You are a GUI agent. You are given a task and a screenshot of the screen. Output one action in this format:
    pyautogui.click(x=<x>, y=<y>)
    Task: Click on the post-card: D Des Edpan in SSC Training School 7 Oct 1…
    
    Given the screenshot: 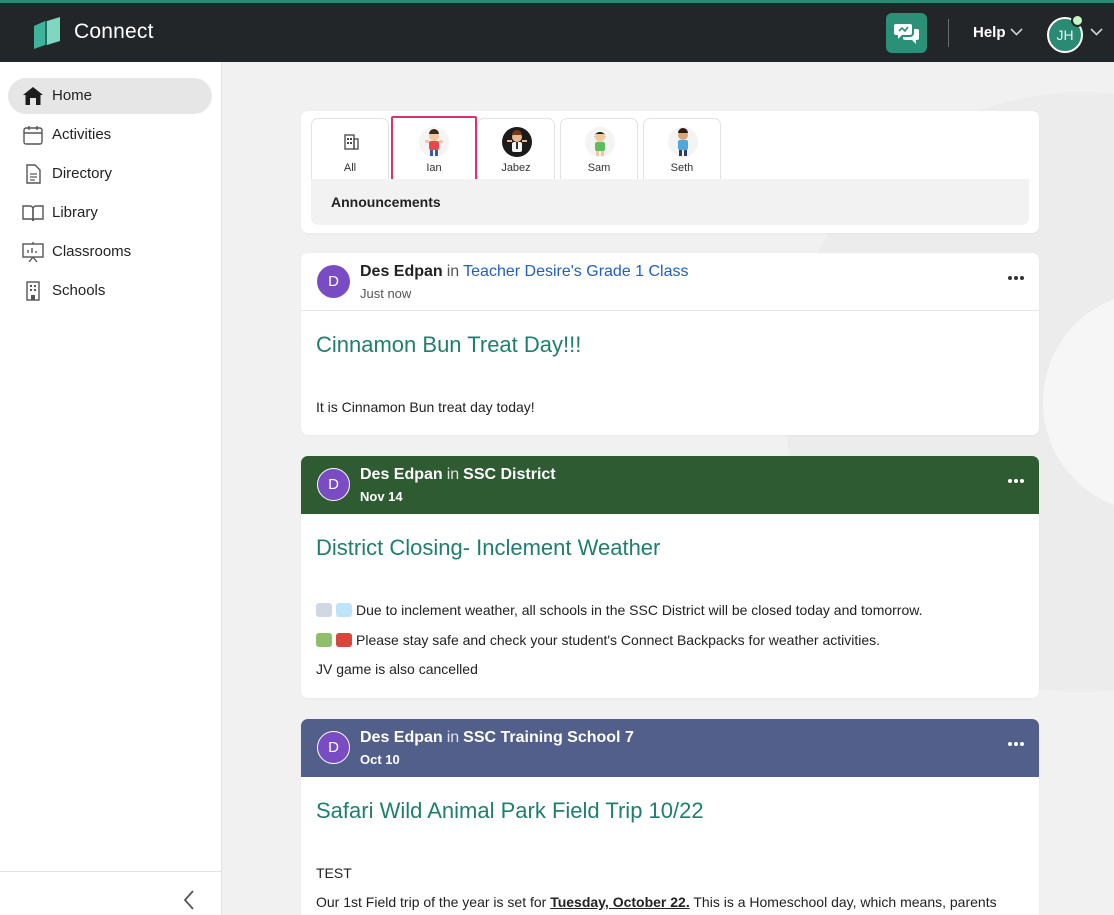 What is the action you would take?
    pyautogui.click(x=670, y=817)
    